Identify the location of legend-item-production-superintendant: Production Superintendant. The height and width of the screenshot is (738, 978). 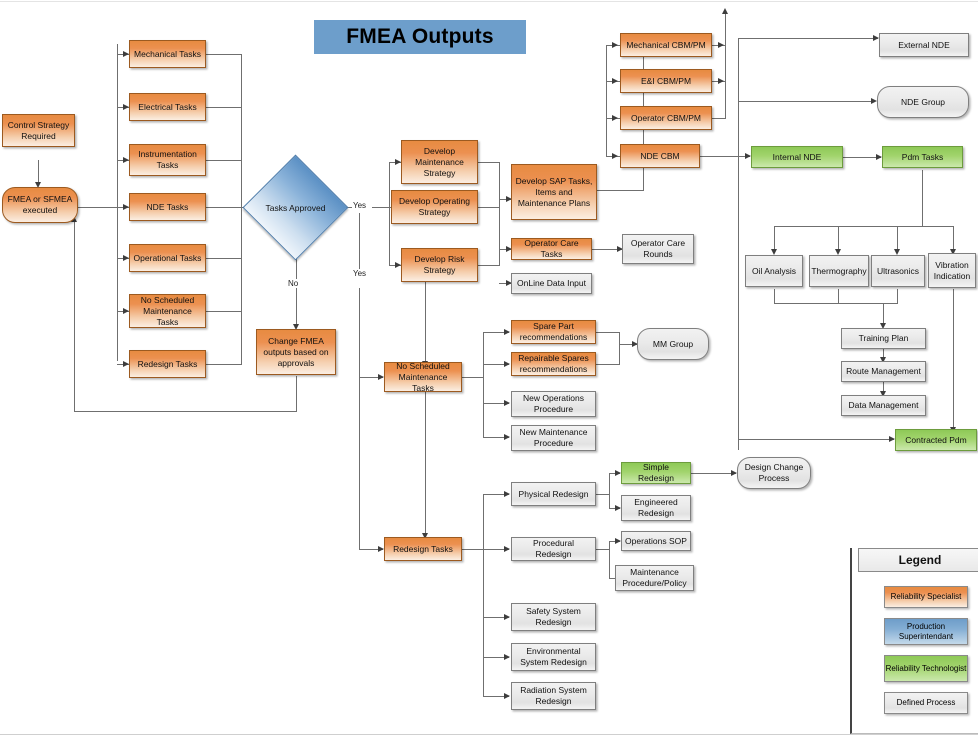
(926, 631).